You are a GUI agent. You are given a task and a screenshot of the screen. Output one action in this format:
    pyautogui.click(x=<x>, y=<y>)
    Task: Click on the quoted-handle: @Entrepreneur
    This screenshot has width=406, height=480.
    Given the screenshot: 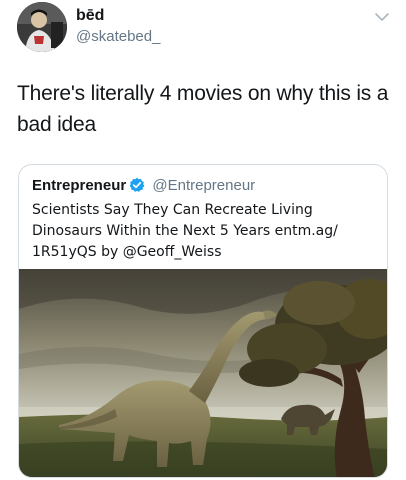 What is the action you would take?
    pyautogui.click(x=203, y=185)
    